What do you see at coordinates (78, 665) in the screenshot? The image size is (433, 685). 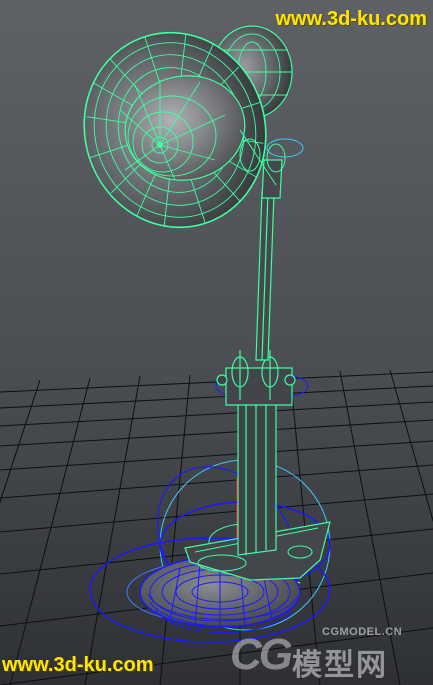 I see `watermark-bottom: www.3d-ku.com` at bounding box center [78, 665].